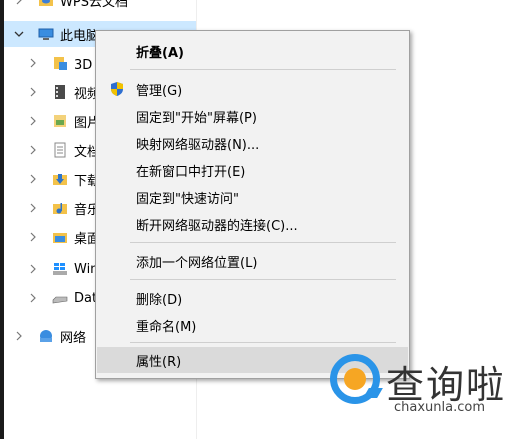 Image resolution: width=508 pixels, height=439 pixels. I want to click on music-folder-icon, so click(60, 208).